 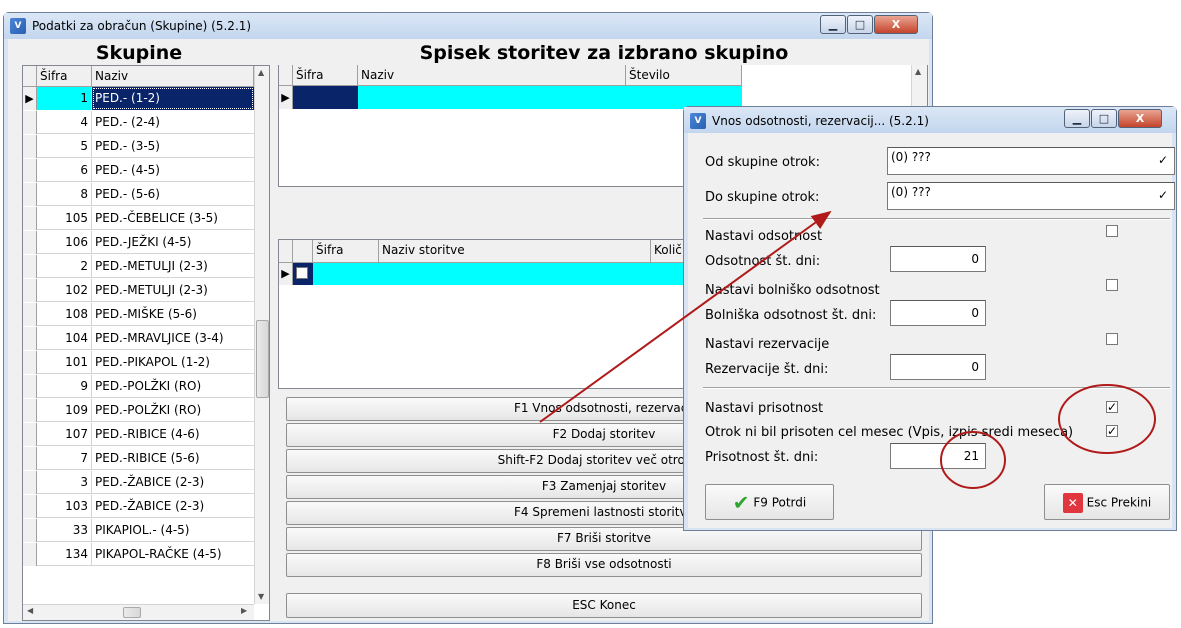 I want to click on groups-hscrollbar: ◀ ▶, so click(x=138, y=612).